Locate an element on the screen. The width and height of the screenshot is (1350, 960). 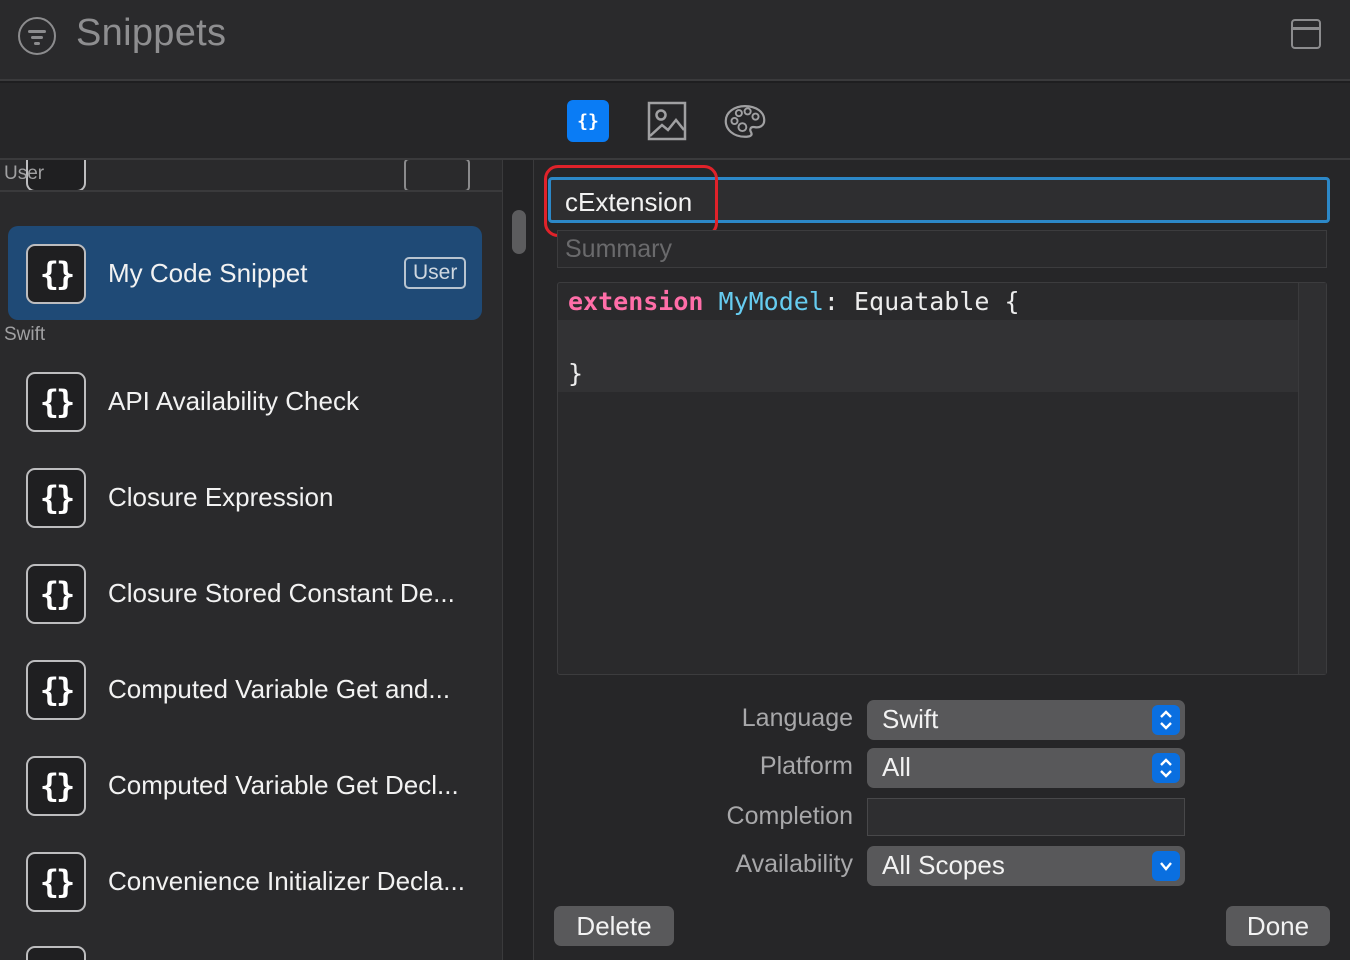
badge is located at coordinates (437, 176).